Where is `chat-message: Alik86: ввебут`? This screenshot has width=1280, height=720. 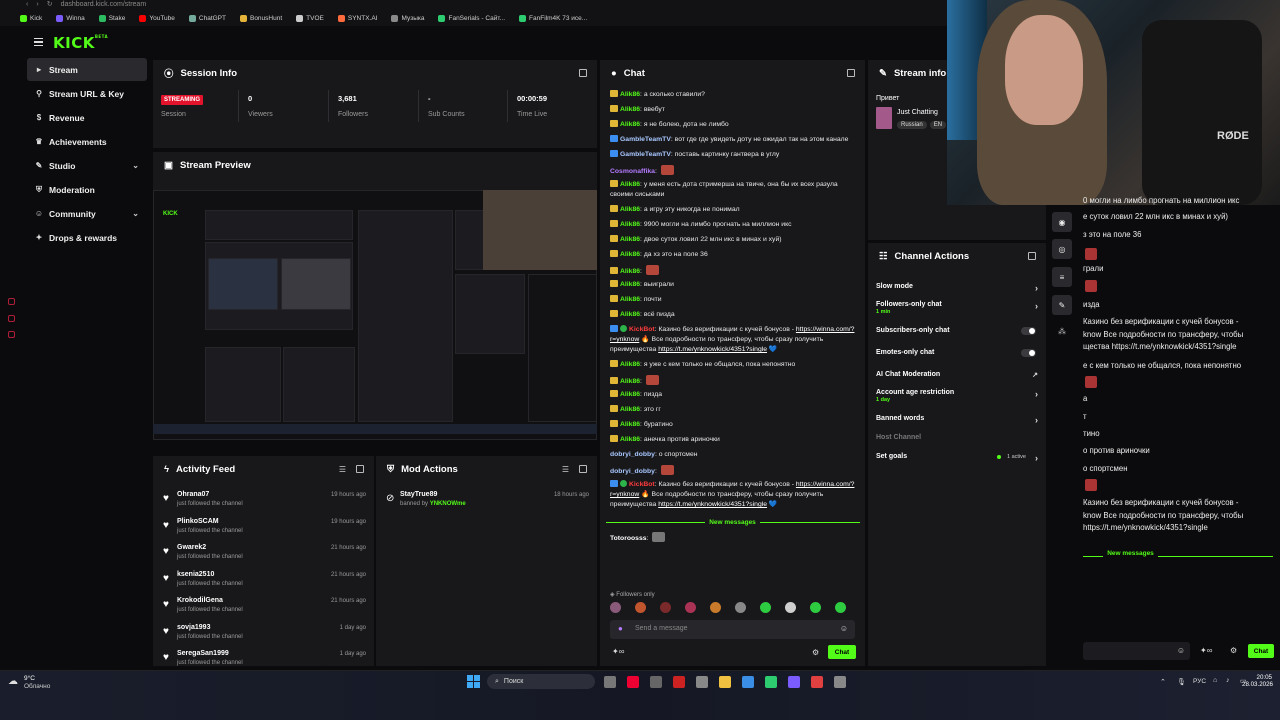 chat-message: Alik86: ввебут is located at coordinates (736, 110).